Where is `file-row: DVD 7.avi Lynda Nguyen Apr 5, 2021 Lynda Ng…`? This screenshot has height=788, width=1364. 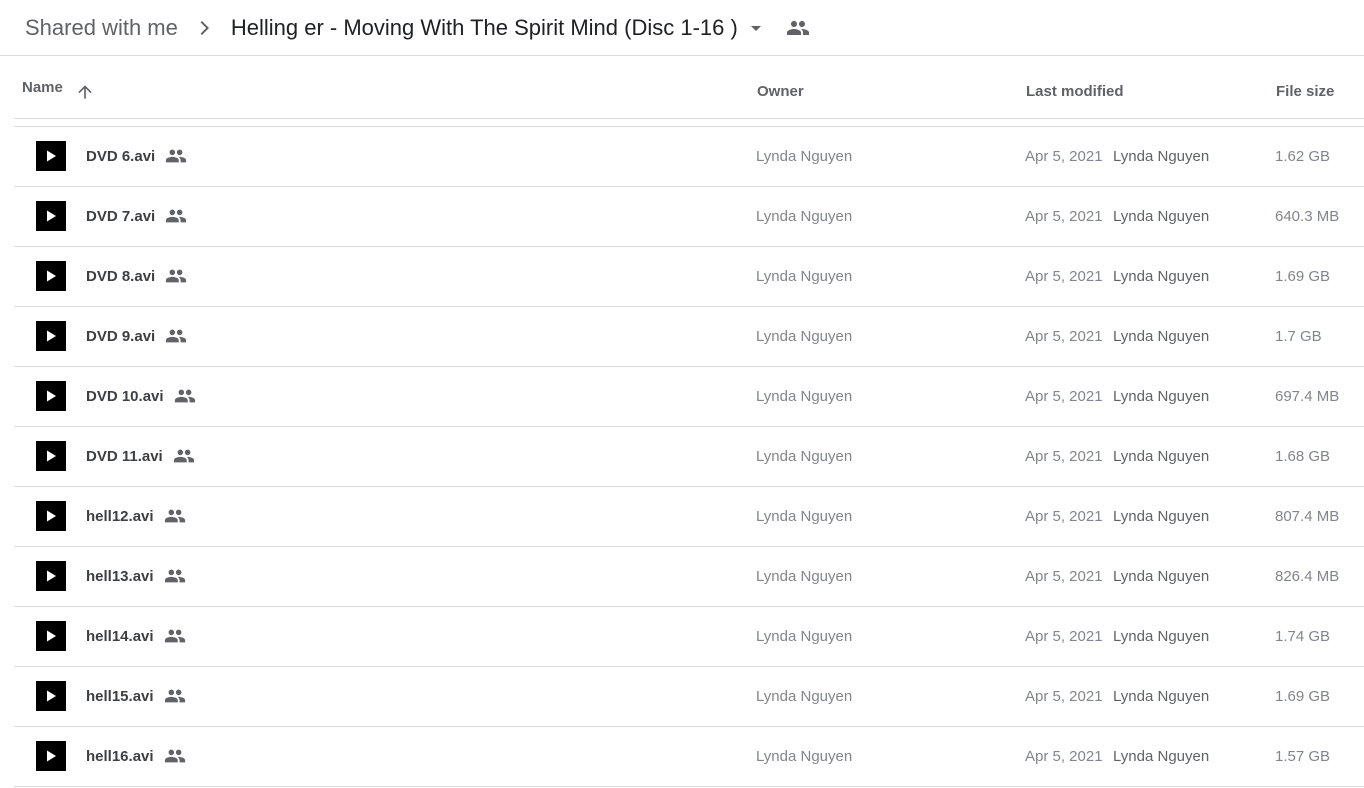
file-row: DVD 7.avi Lynda Nguyen Apr 5, 2021 Lynda Ng… is located at coordinates (689, 217).